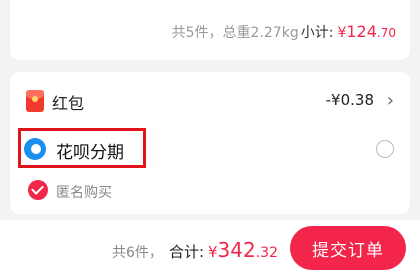  I want to click on huabei-label: 花呗分期, so click(90, 153).